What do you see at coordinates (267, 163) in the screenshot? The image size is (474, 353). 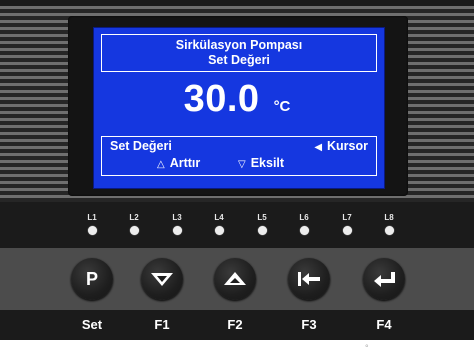 I see `decrease-label: Eksilt` at bounding box center [267, 163].